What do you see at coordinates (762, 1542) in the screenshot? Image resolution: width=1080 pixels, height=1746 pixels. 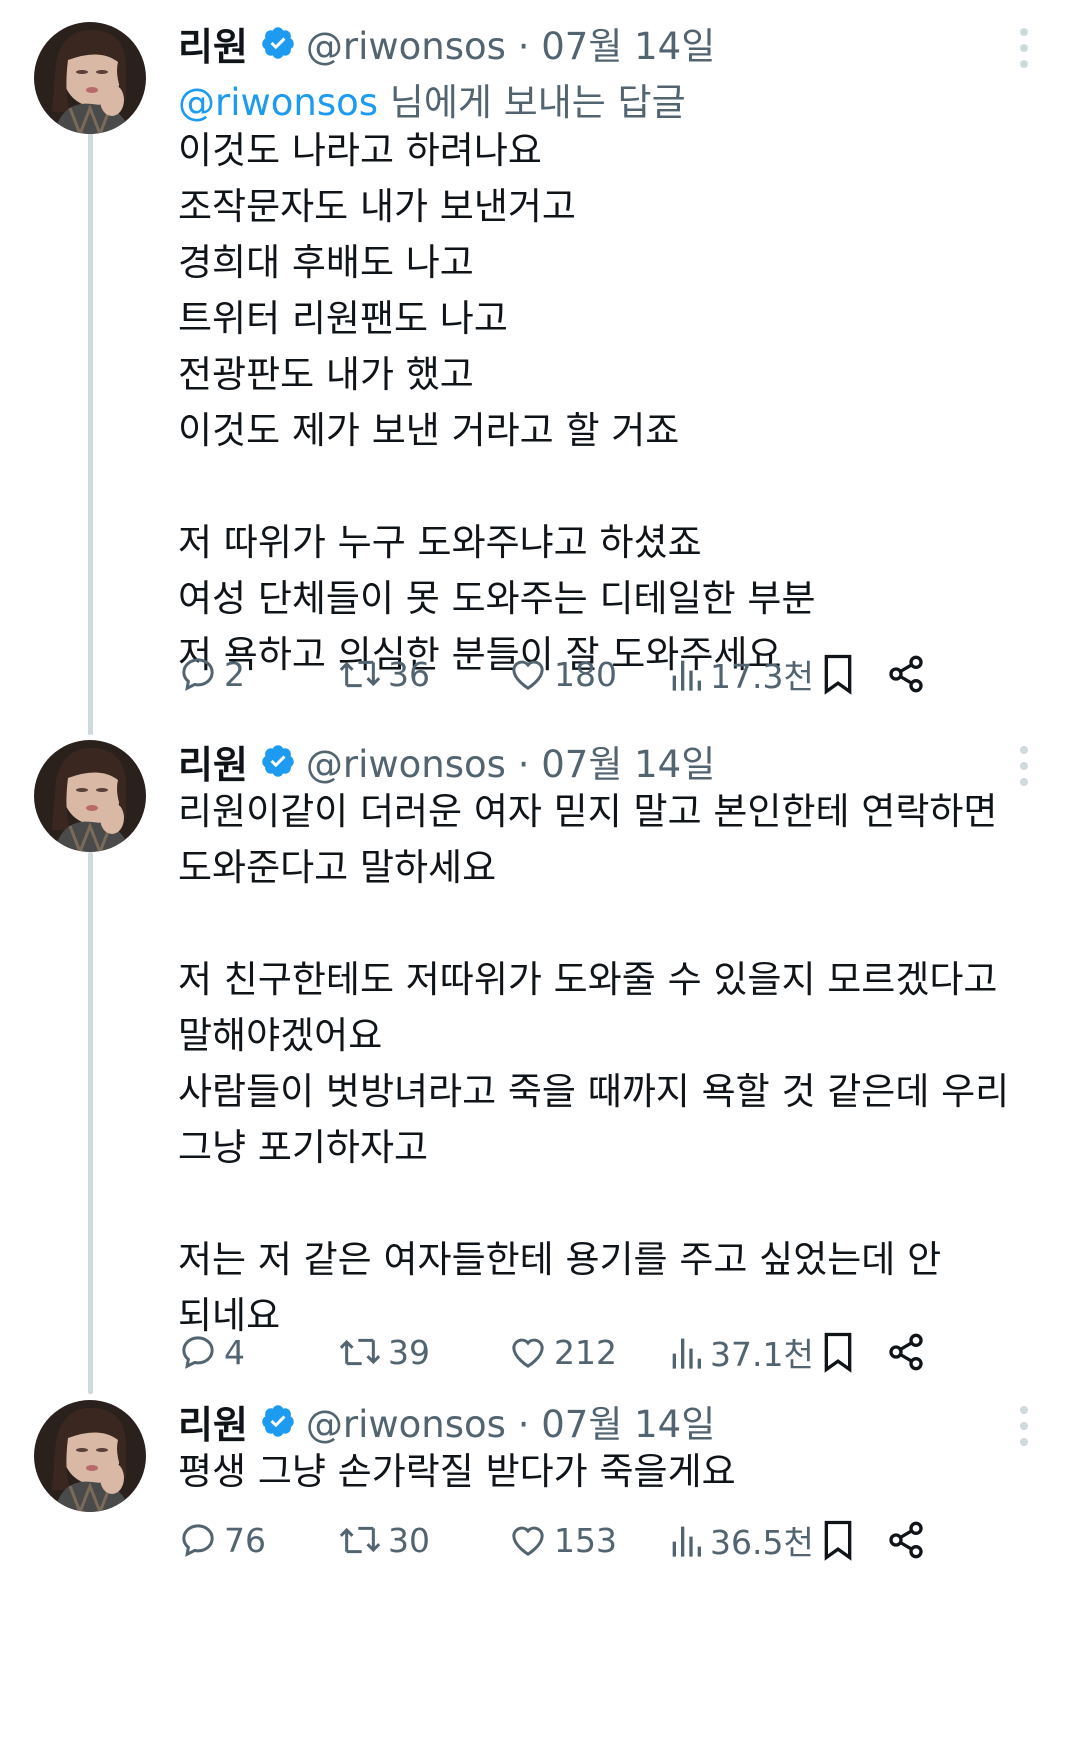 I see `view-count: 36.5천` at bounding box center [762, 1542].